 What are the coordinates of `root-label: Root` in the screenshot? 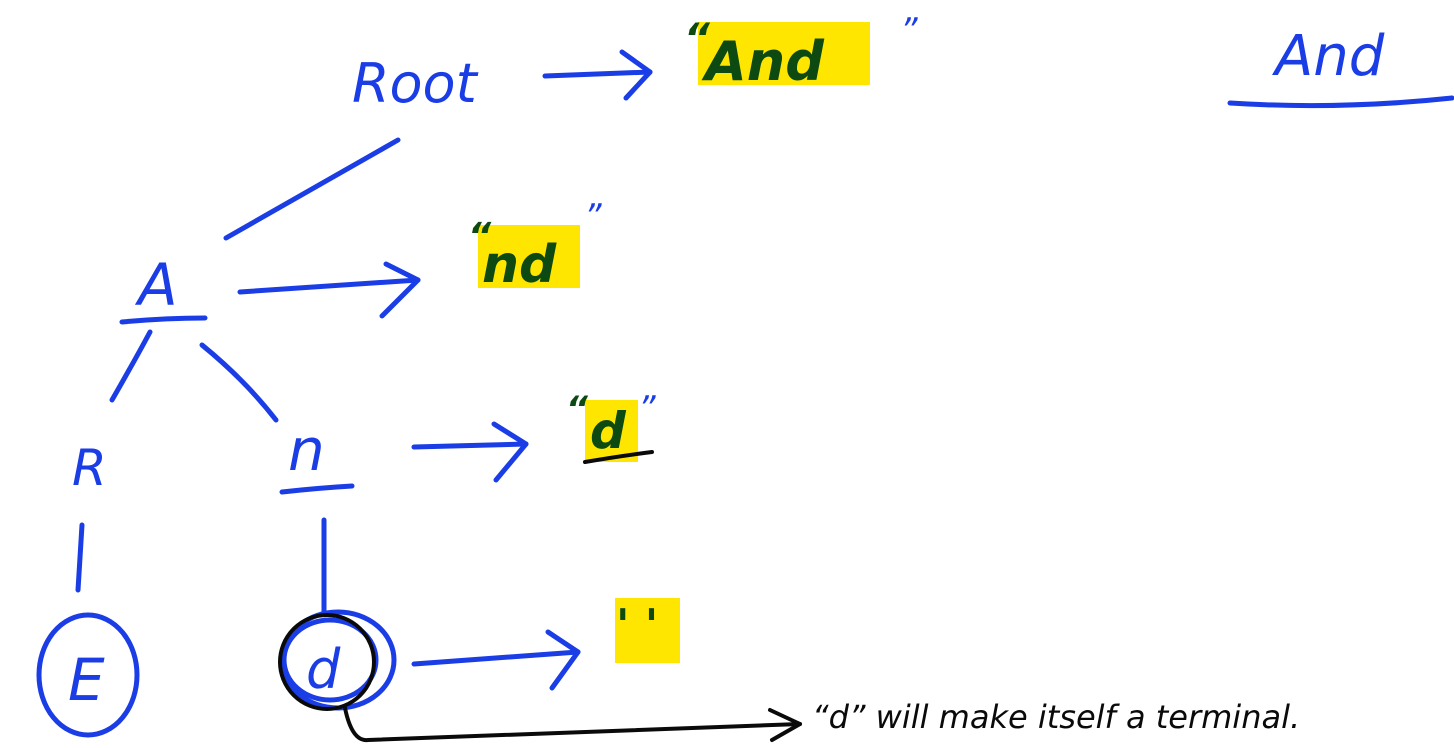 It's located at (415, 83).